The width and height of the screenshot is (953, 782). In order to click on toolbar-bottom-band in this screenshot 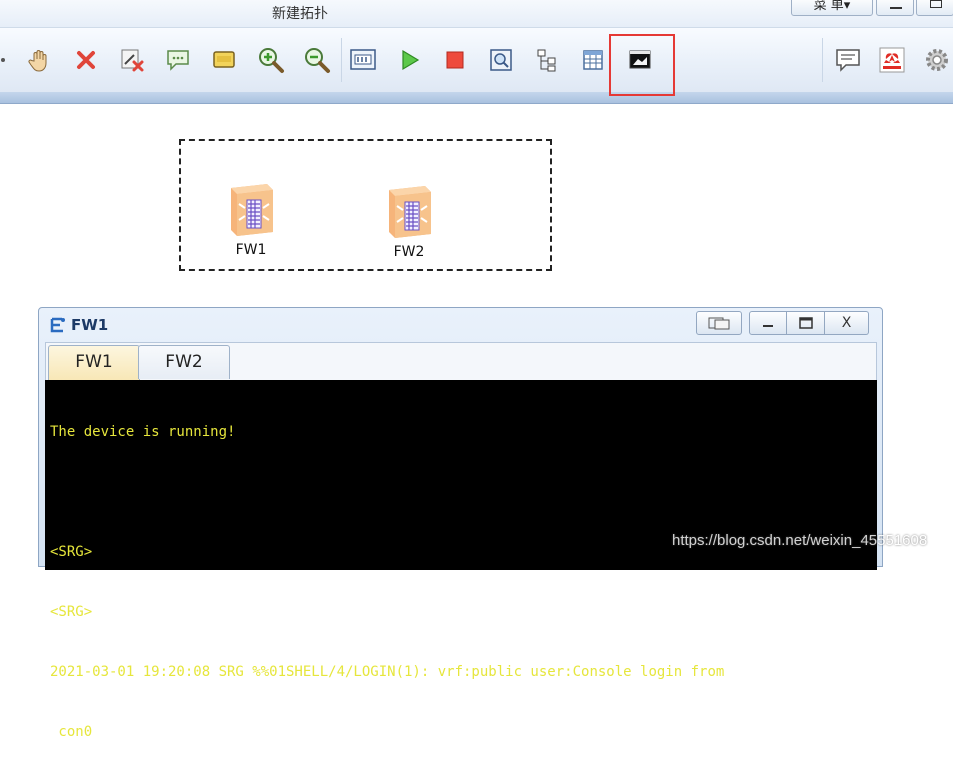, I will do `click(476, 98)`.